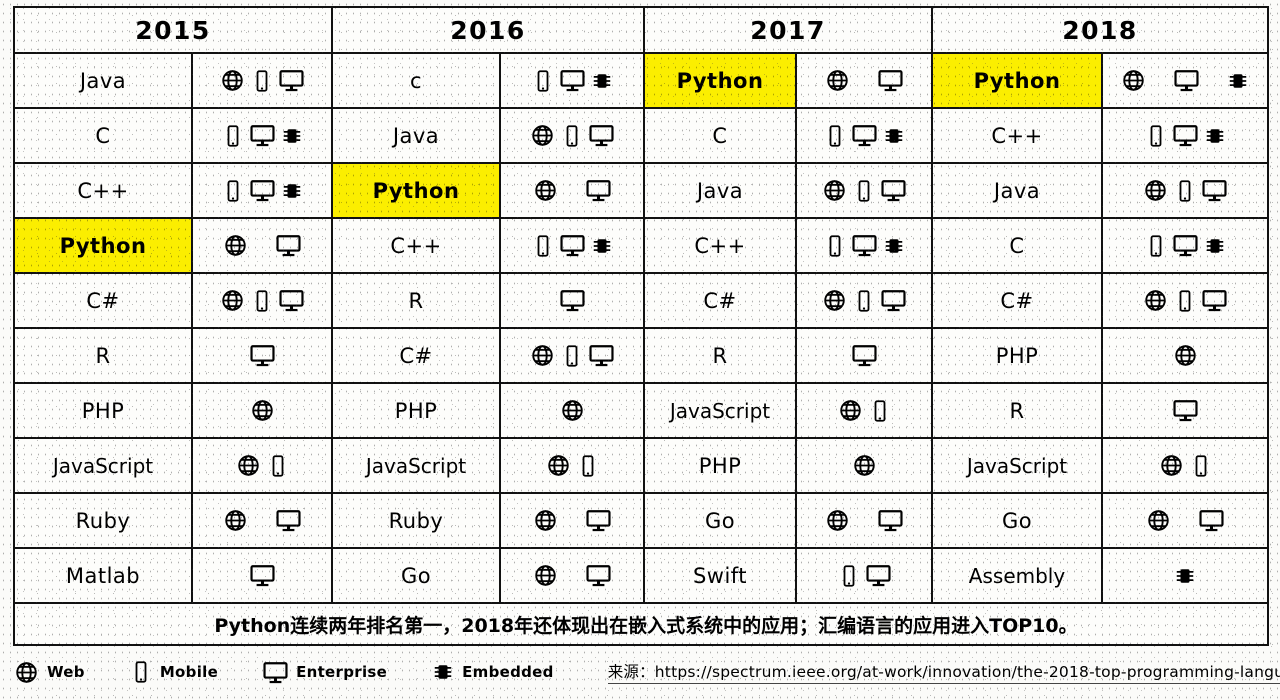 This screenshot has width=1280, height=700. Describe the element at coordinates (720, 575) in the screenshot. I see `language-cell: Swift` at that location.